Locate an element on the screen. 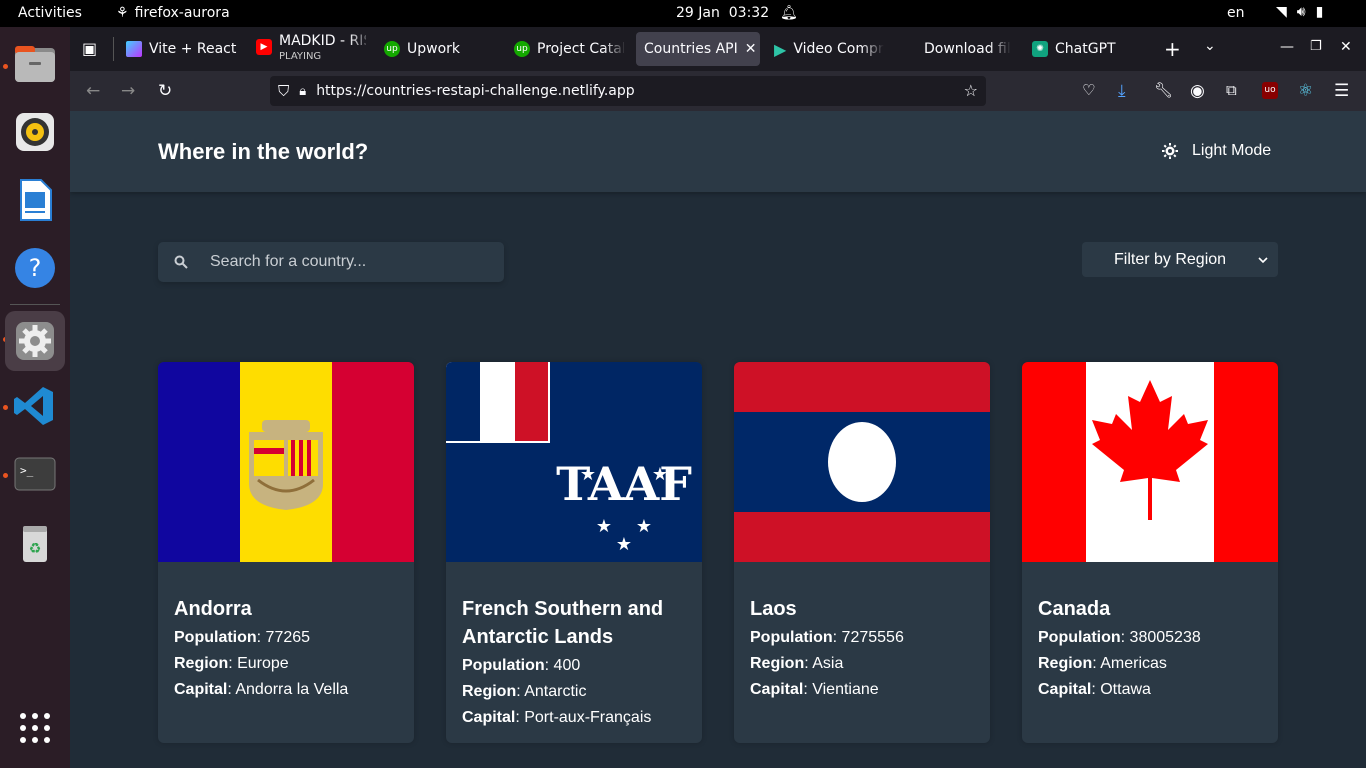  react-devtools-icon: ⚛ is located at coordinates (1305, 91).